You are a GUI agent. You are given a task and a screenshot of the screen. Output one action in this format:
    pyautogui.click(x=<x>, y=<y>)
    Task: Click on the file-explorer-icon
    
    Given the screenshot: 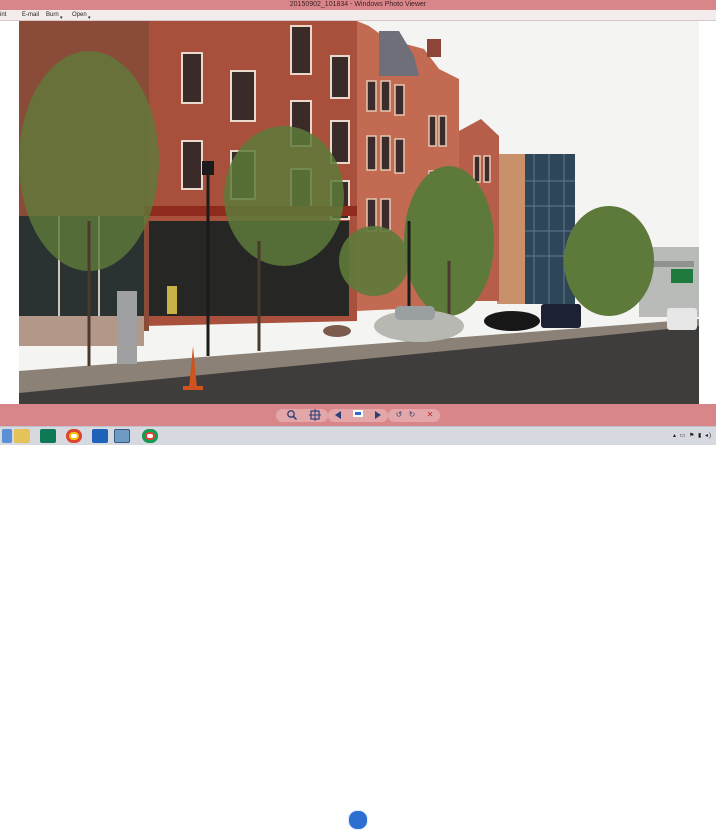 What is the action you would take?
    pyautogui.click(x=22, y=436)
    